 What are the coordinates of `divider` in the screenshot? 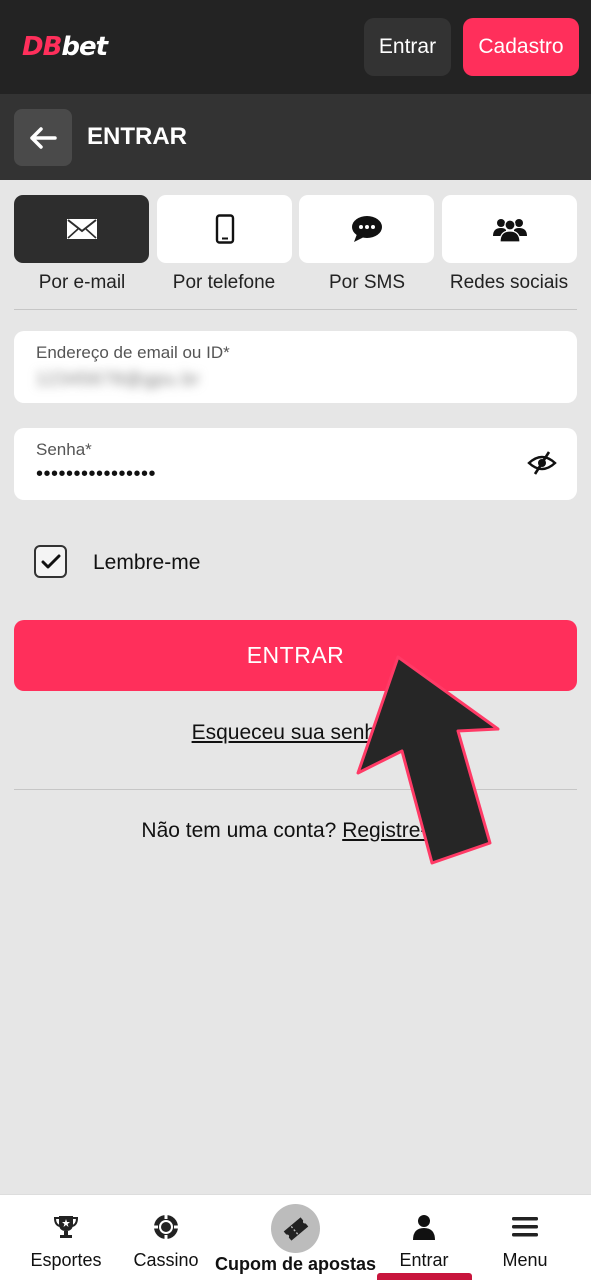 It's located at (295, 309).